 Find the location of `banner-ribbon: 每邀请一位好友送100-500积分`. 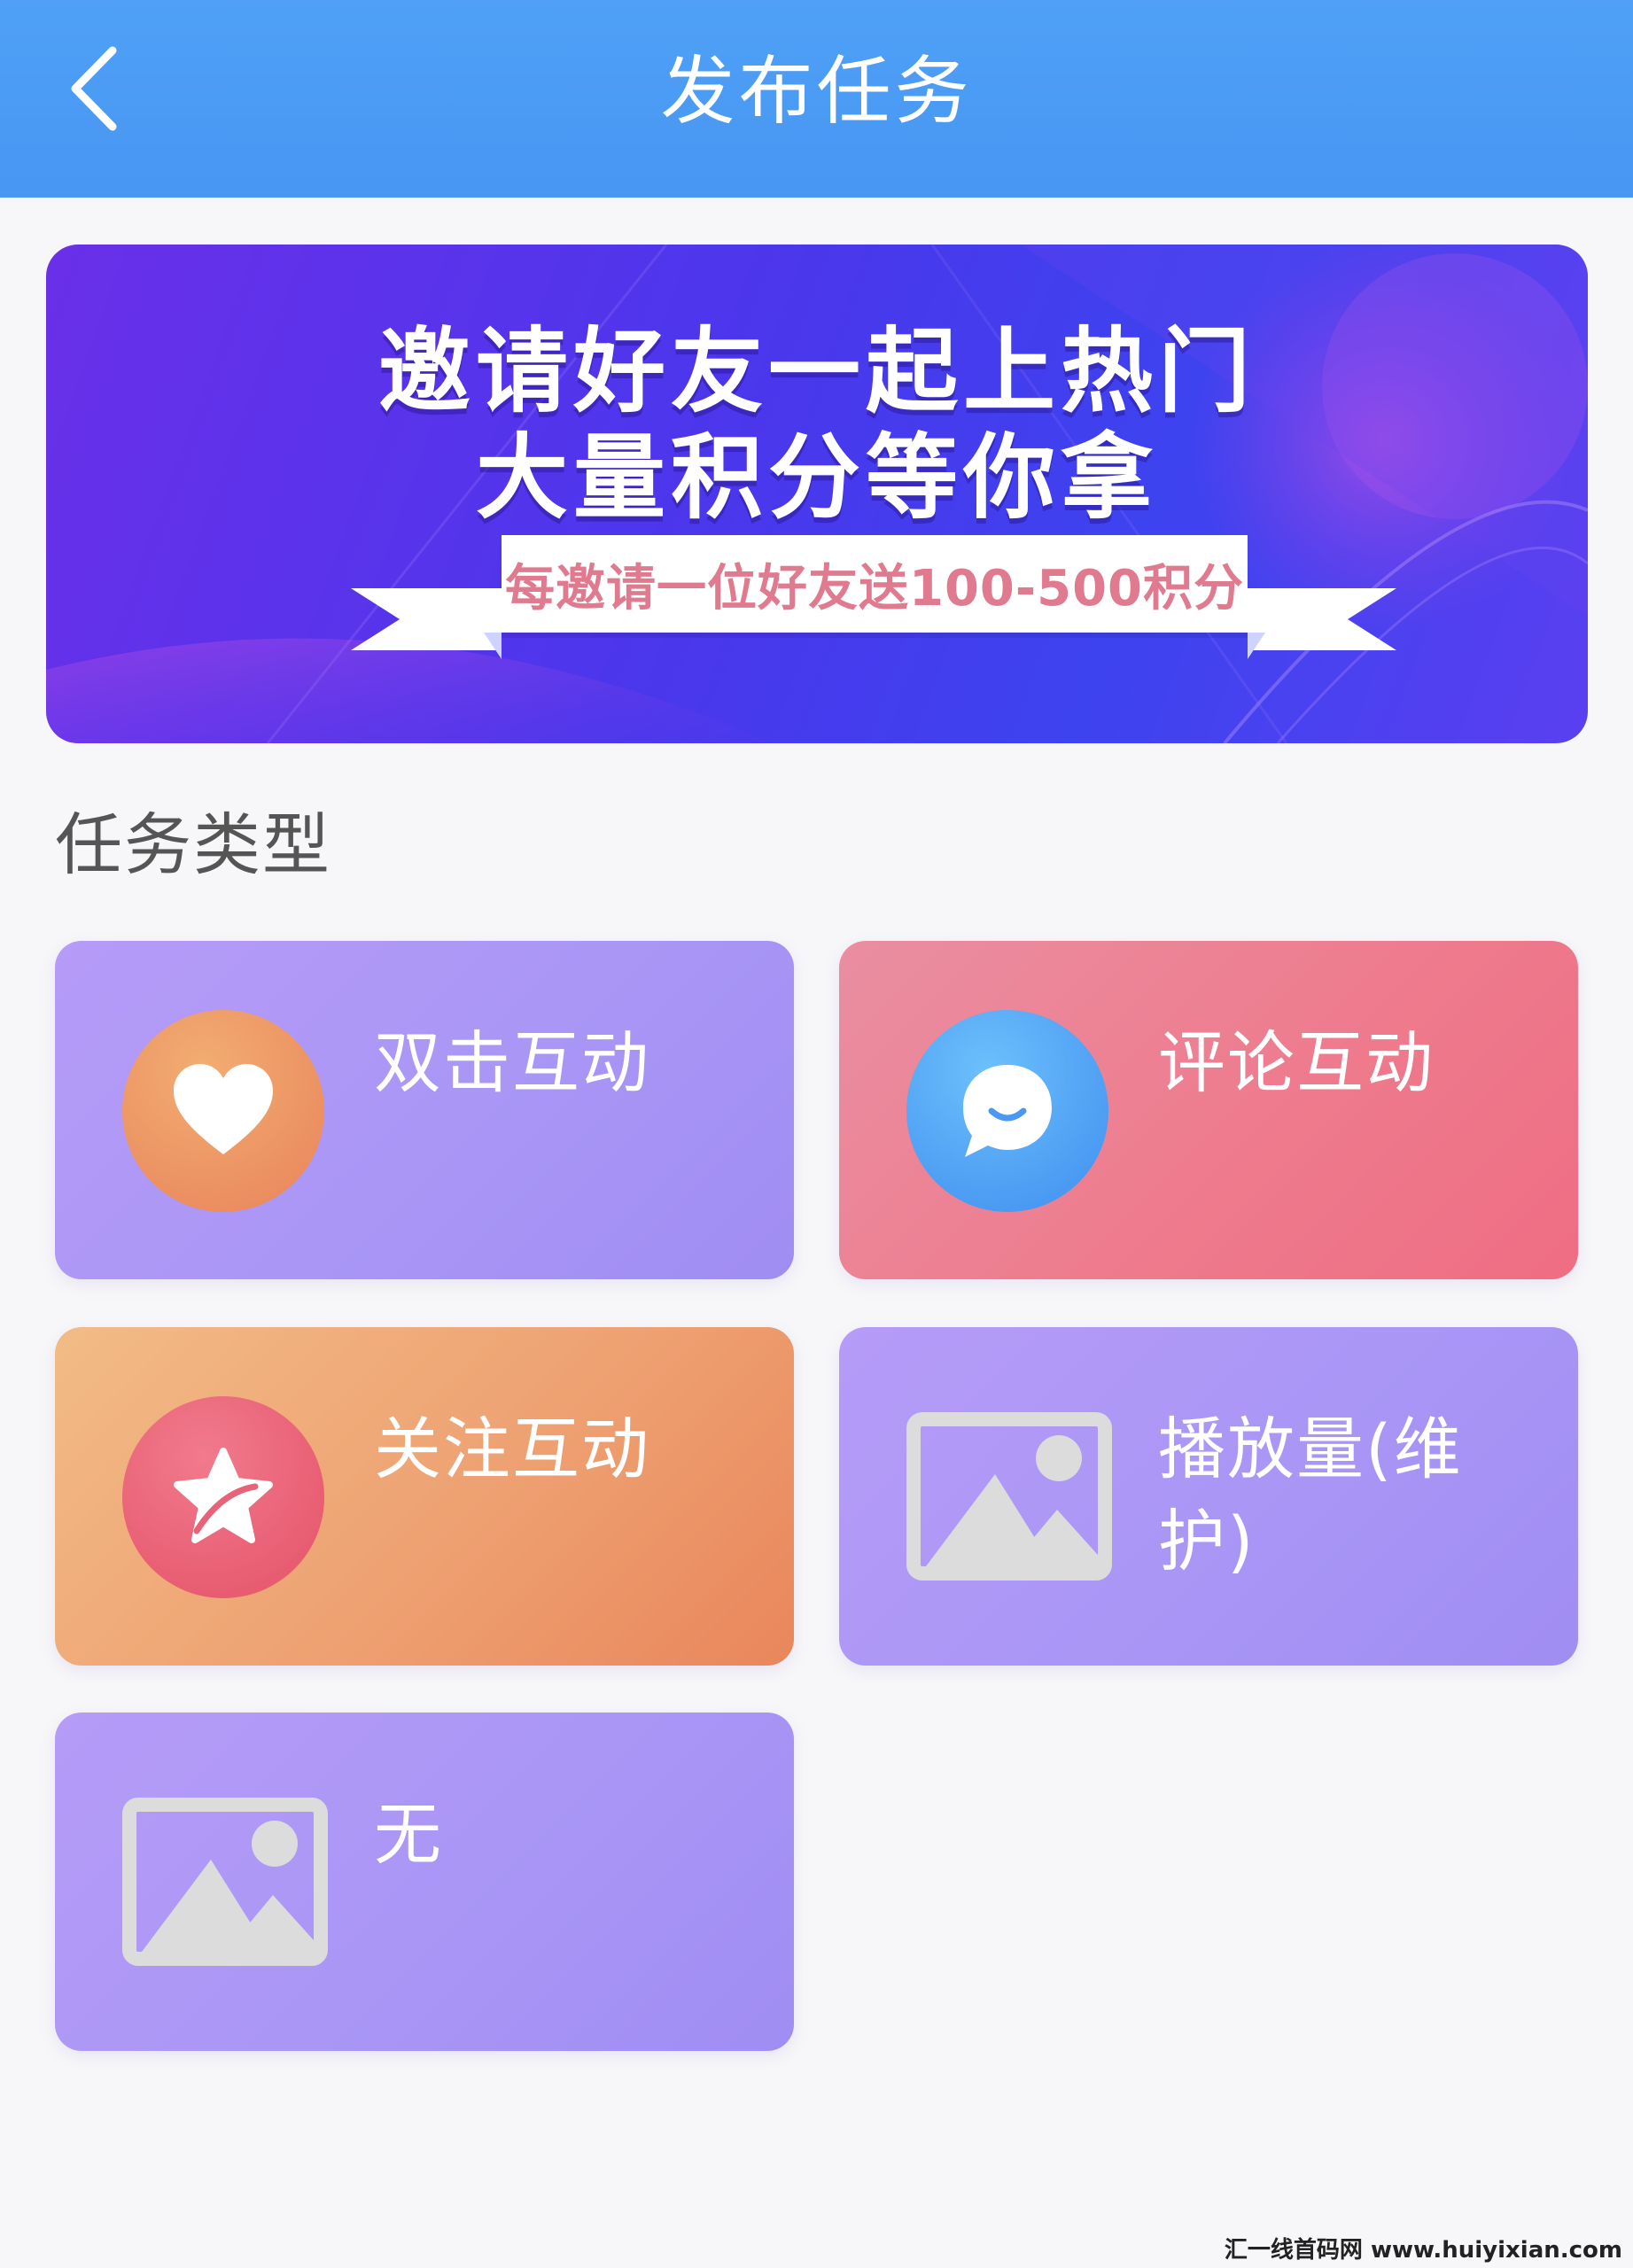

banner-ribbon: 每邀请一位好友送100-500积分 is located at coordinates (873, 606).